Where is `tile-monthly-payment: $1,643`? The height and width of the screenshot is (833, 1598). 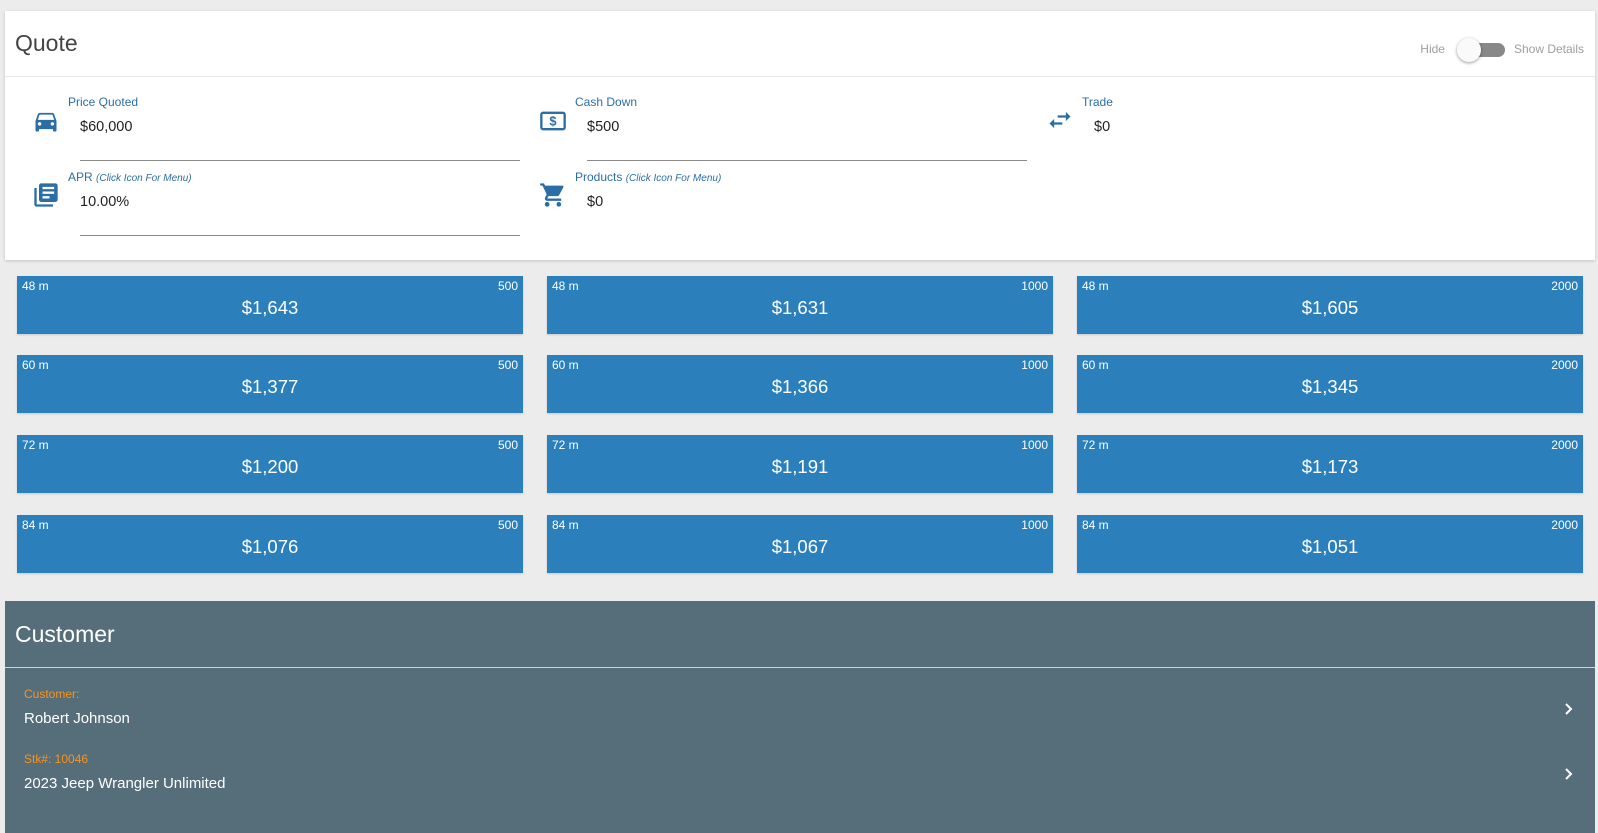
tile-monthly-payment: $1,643 is located at coordinates (270, 307).